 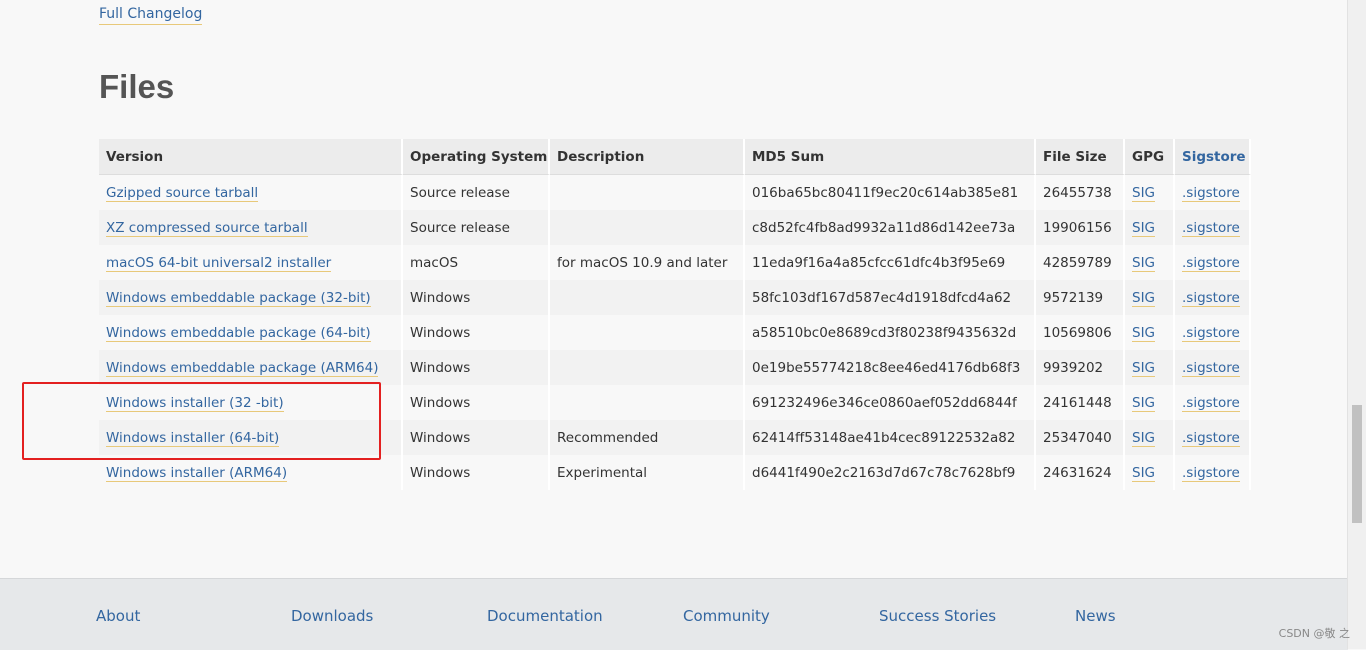 What do you see at coordinates (207, 228) in the screenshot?
I see `version-link: XZ compressed source tarball` at bounding box center [207, 228].